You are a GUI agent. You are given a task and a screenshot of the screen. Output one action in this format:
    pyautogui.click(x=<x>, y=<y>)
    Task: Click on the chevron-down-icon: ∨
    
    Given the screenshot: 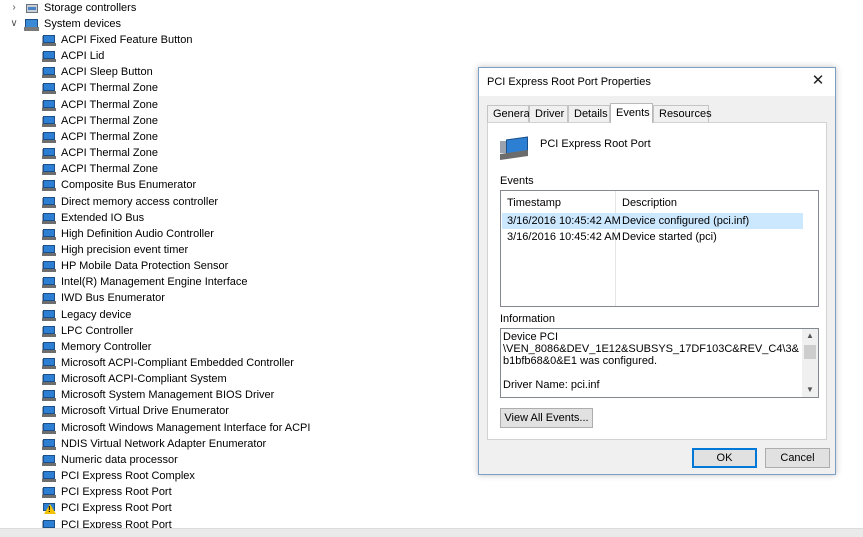 What is the action you would take?
    pyautogui.click(x=14, y=24)
    